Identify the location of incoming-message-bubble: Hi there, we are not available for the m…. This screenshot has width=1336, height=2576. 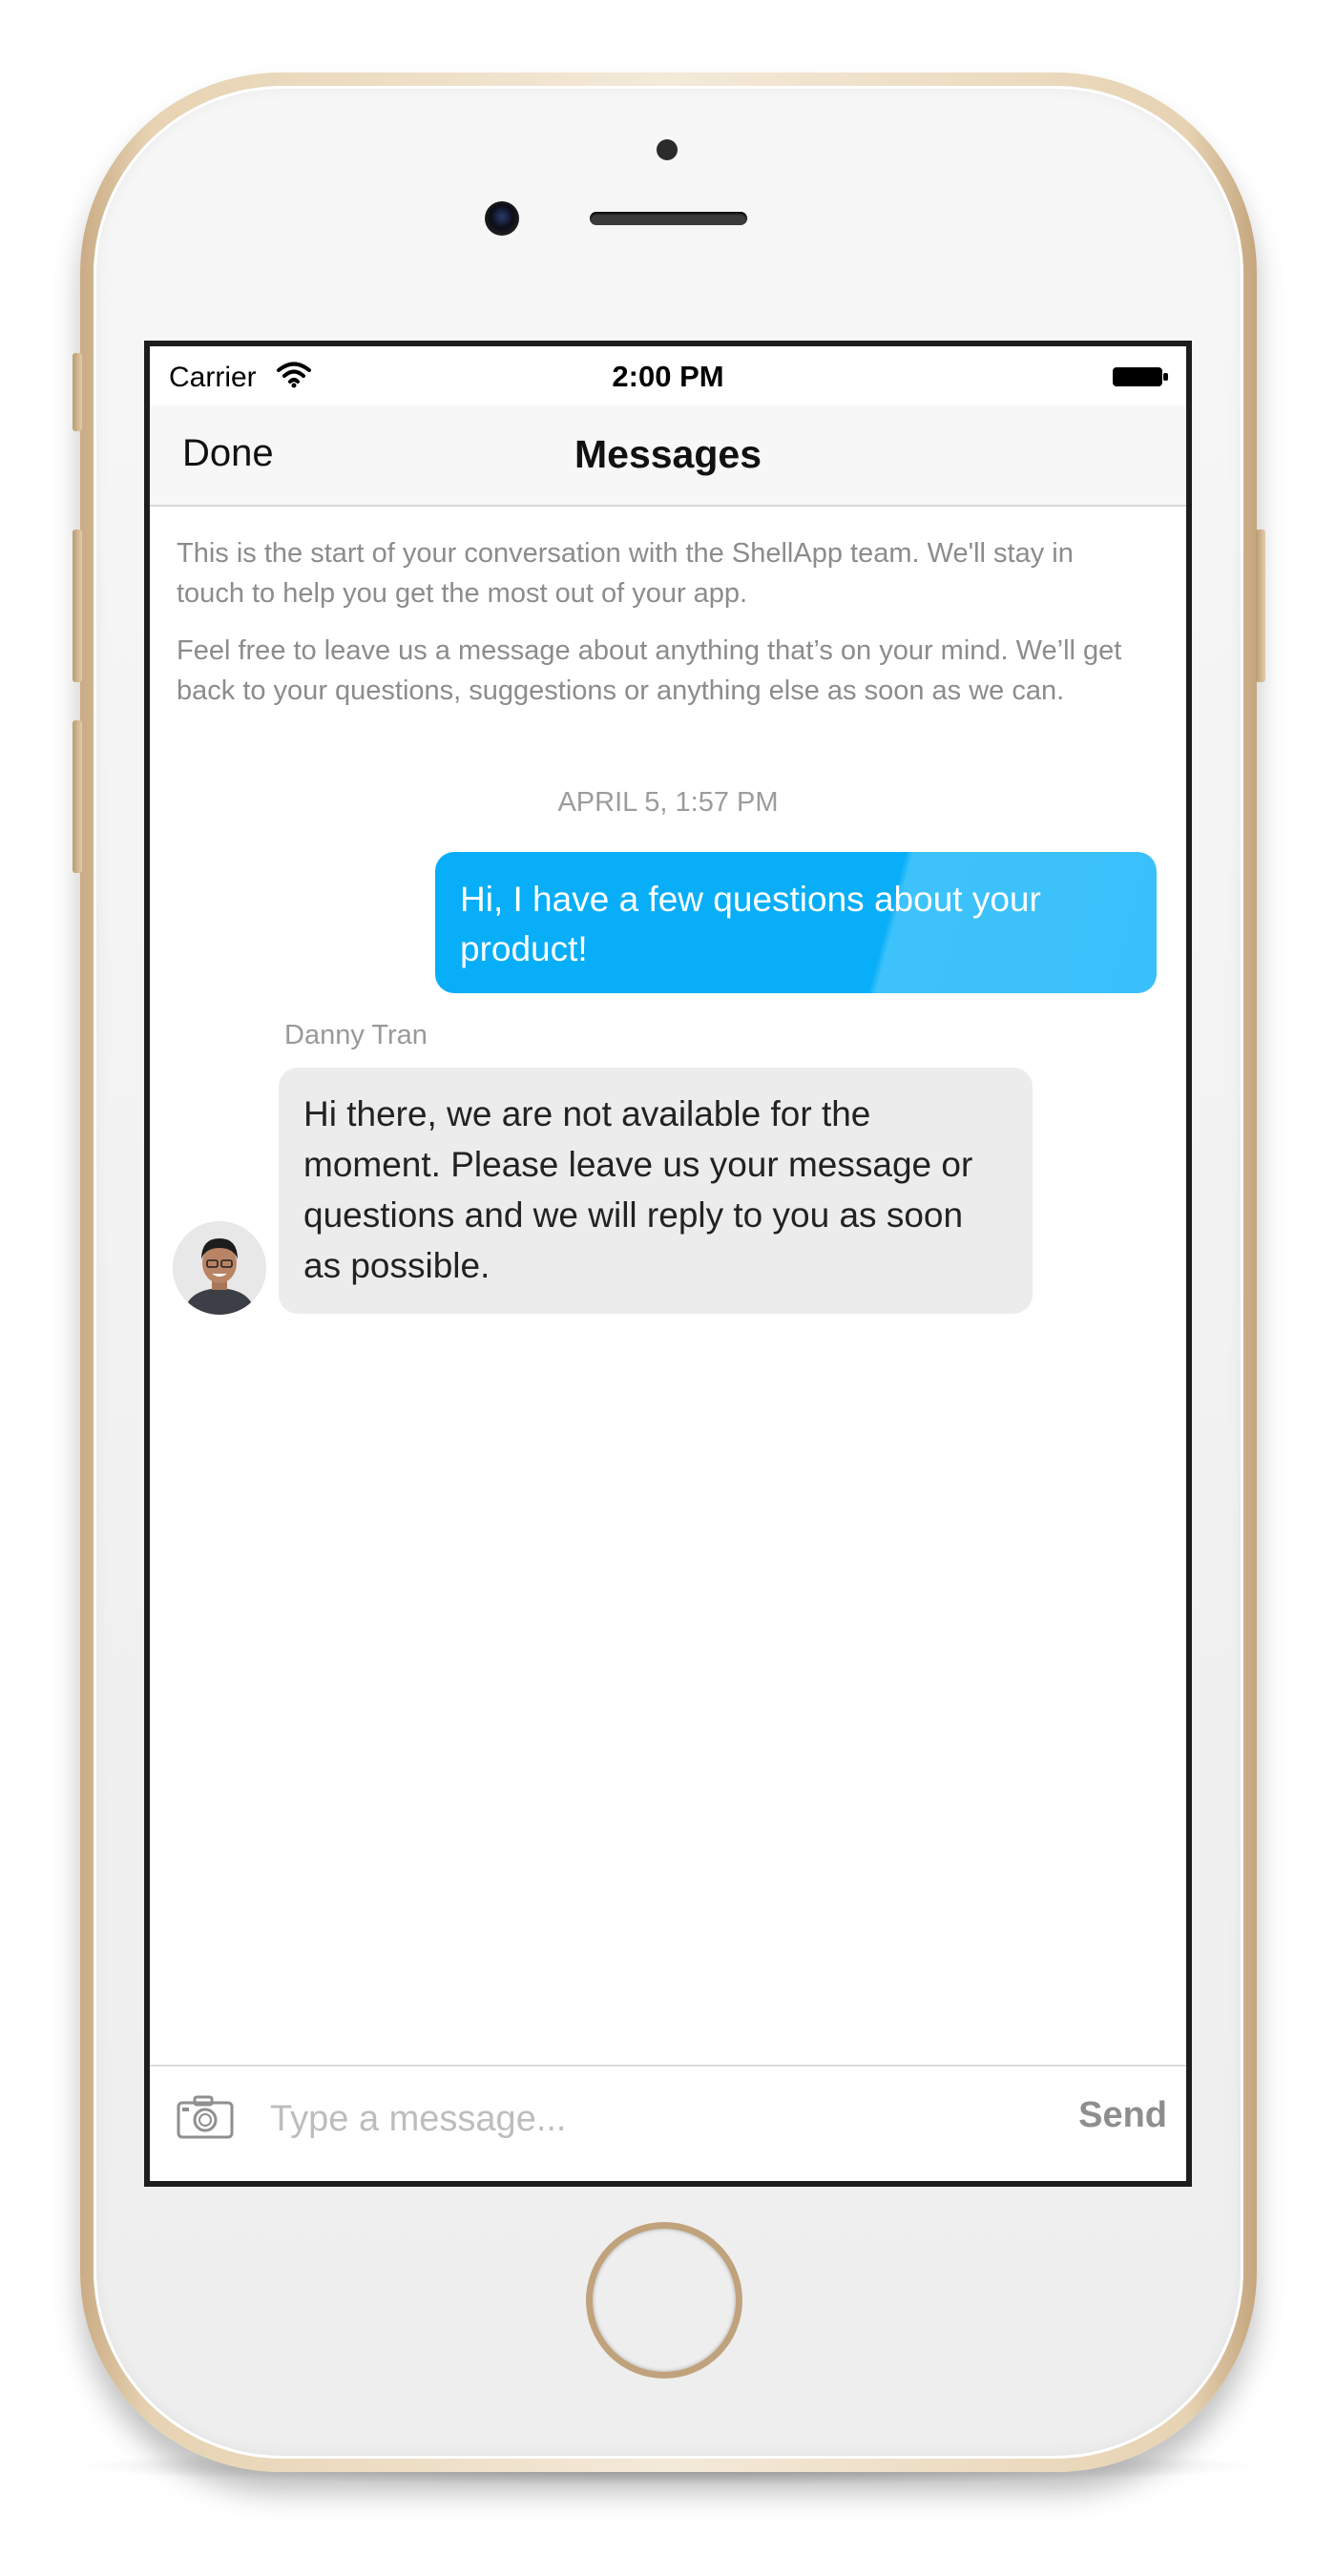
(656, 1191).